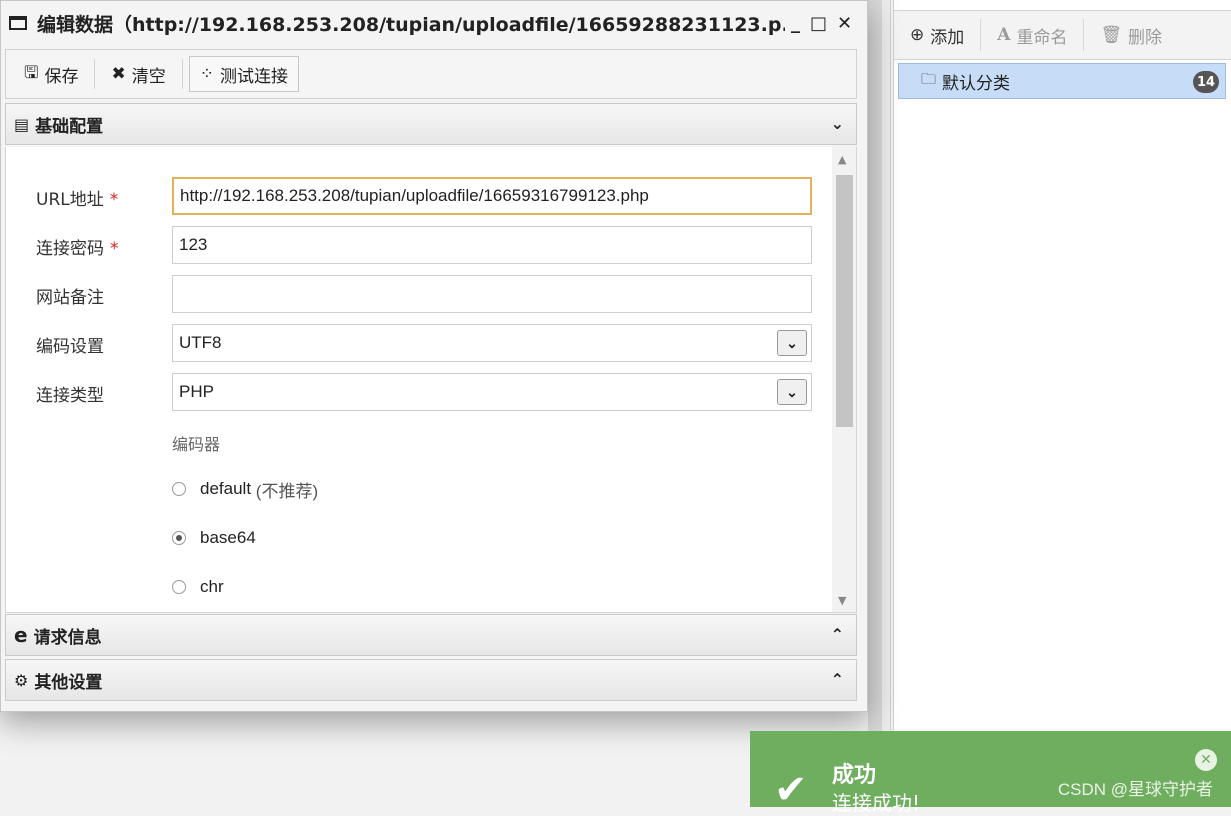 Image resolution: width=1231 pixels, height=816 pixels. I want to click on section-basic-config: ▤ 基础配置 ⌄, so click(431, 124).